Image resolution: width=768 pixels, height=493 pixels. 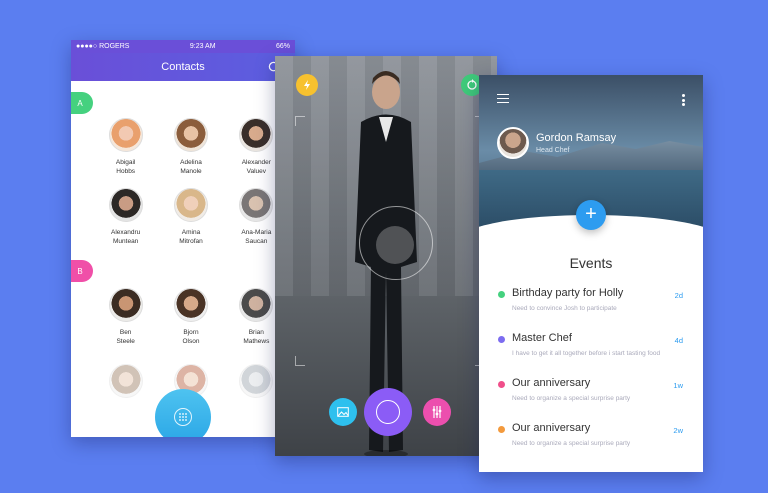 What do you see at coordinates (191, 337) in the screenshot?
I see `contact-name: Bjorn Olson` at bounding box center [191, 337].